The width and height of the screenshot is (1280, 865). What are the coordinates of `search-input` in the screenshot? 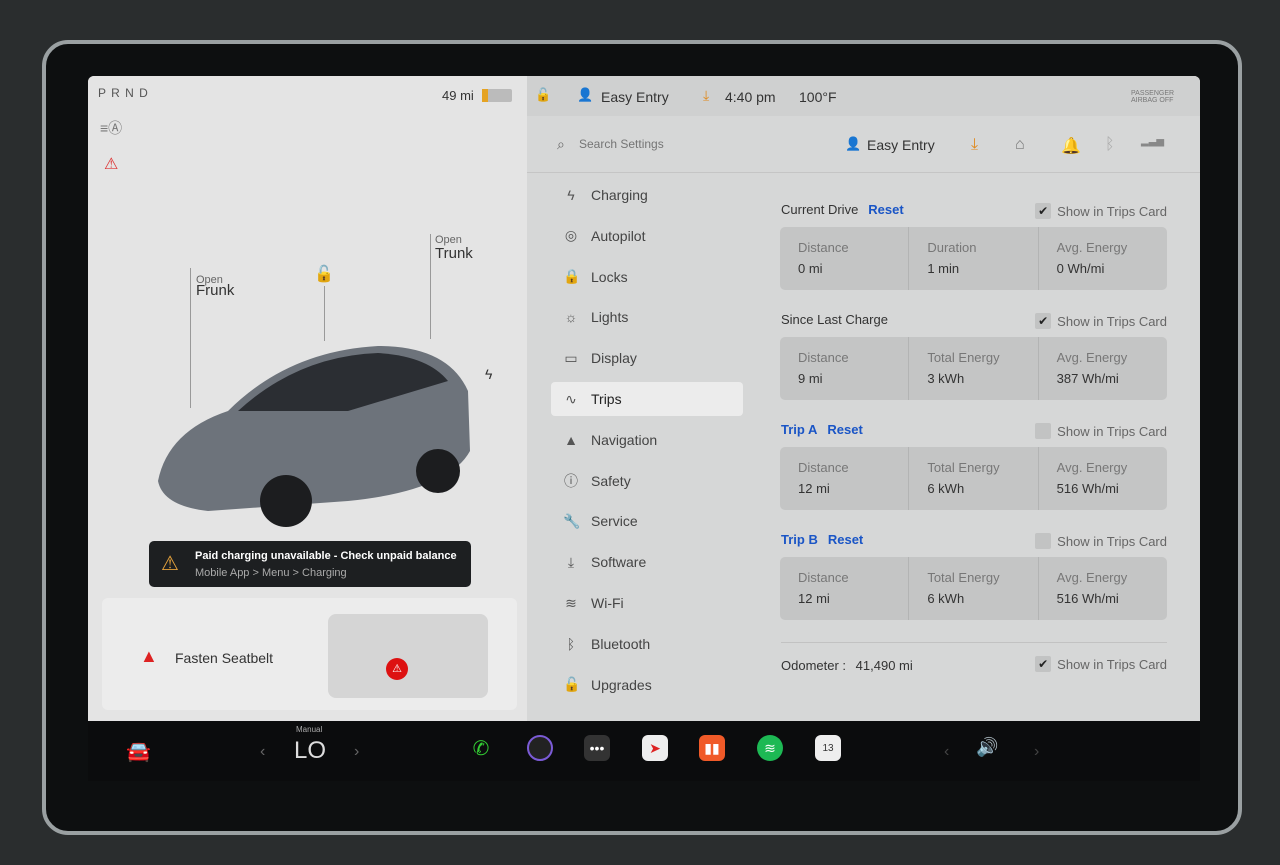 It's located at (689, 144).